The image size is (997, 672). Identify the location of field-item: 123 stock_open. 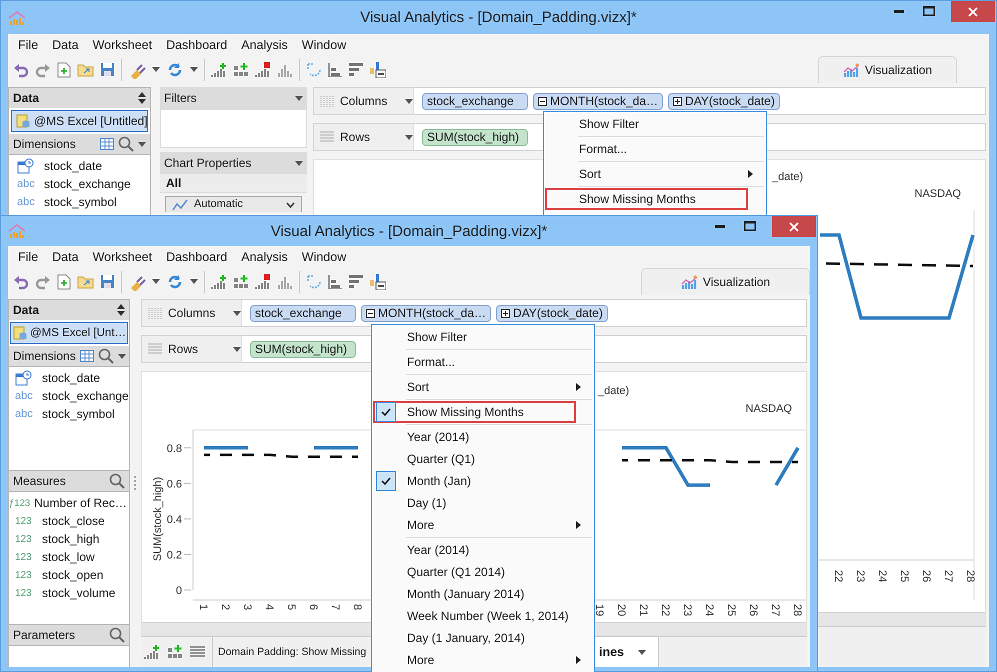
(69, 575).